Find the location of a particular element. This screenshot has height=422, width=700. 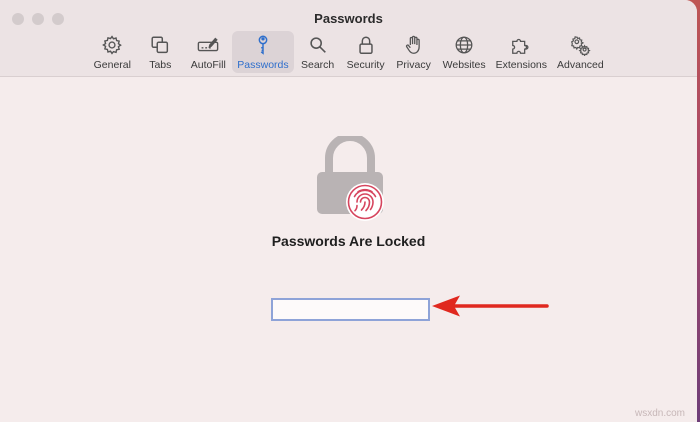

tab-security: Security is located at coordinates (366, 52).